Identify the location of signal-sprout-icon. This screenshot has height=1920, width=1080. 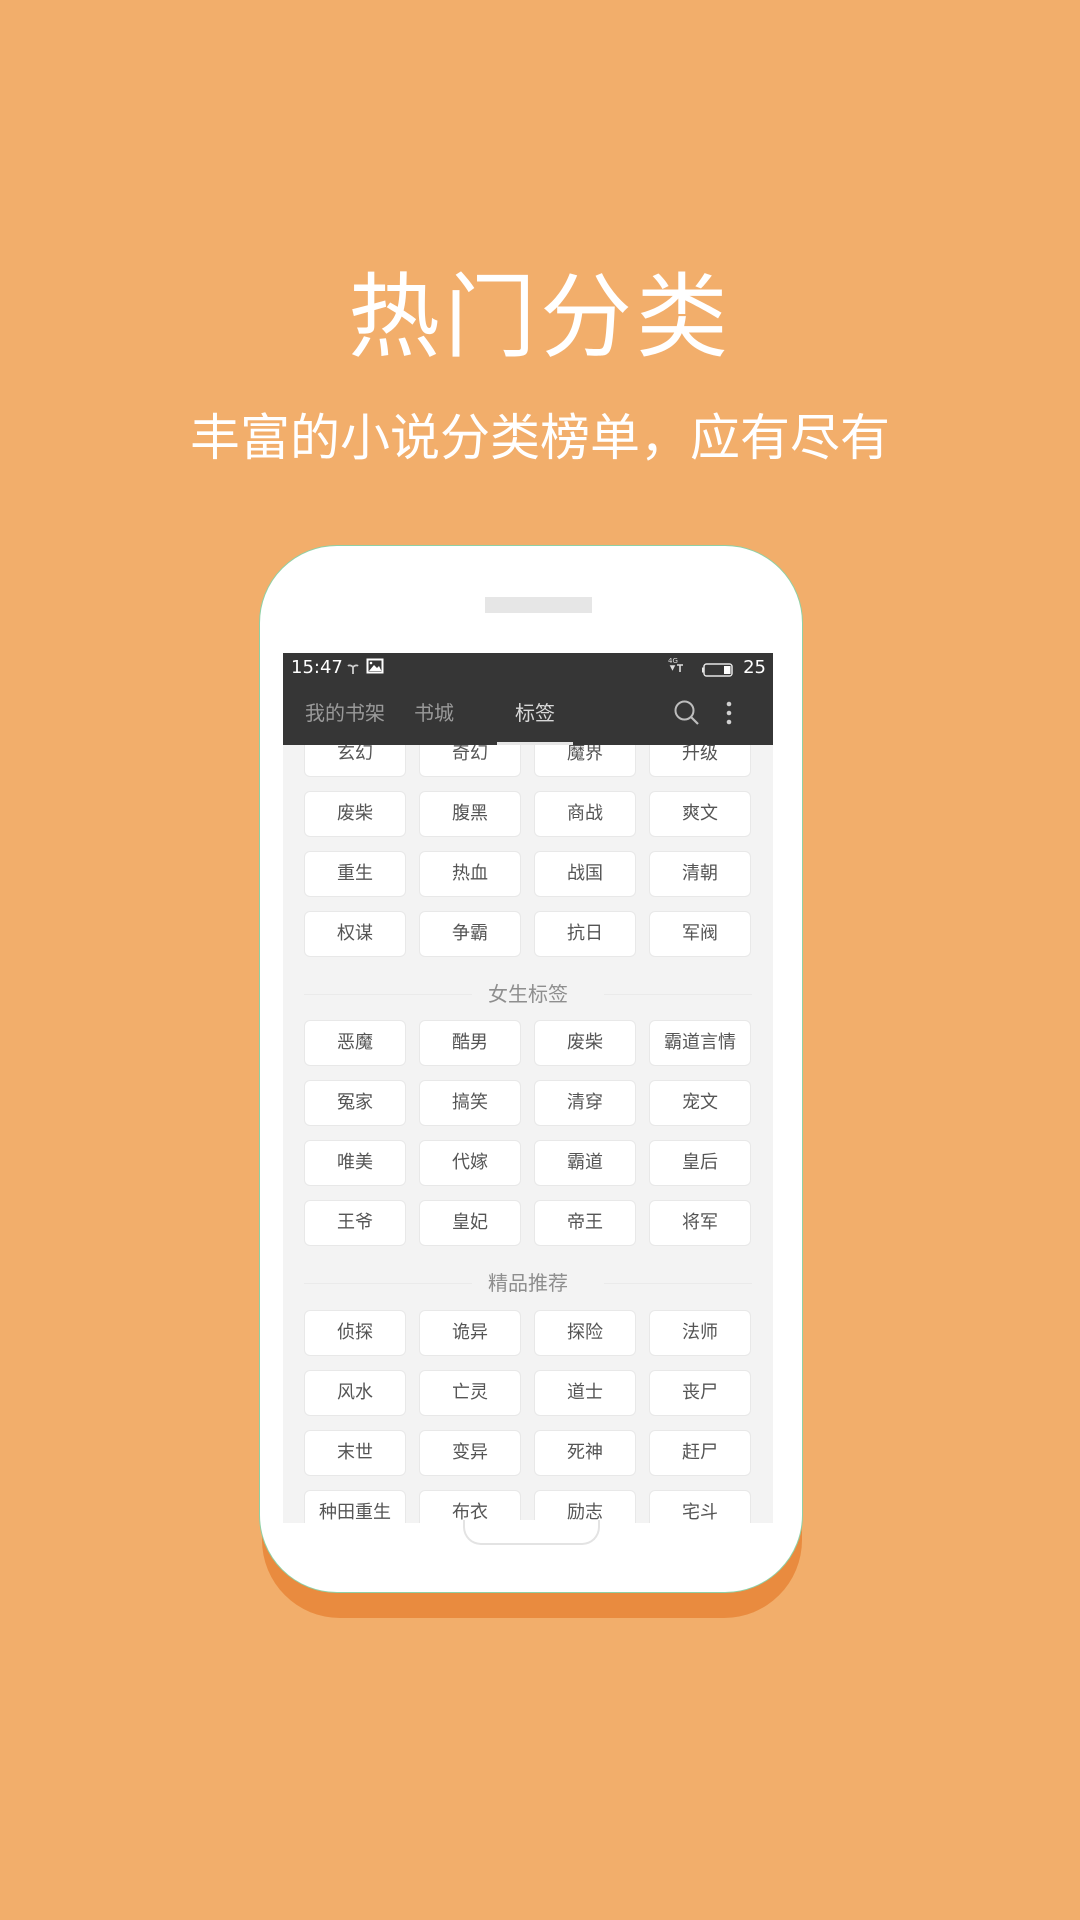
(353, 669).